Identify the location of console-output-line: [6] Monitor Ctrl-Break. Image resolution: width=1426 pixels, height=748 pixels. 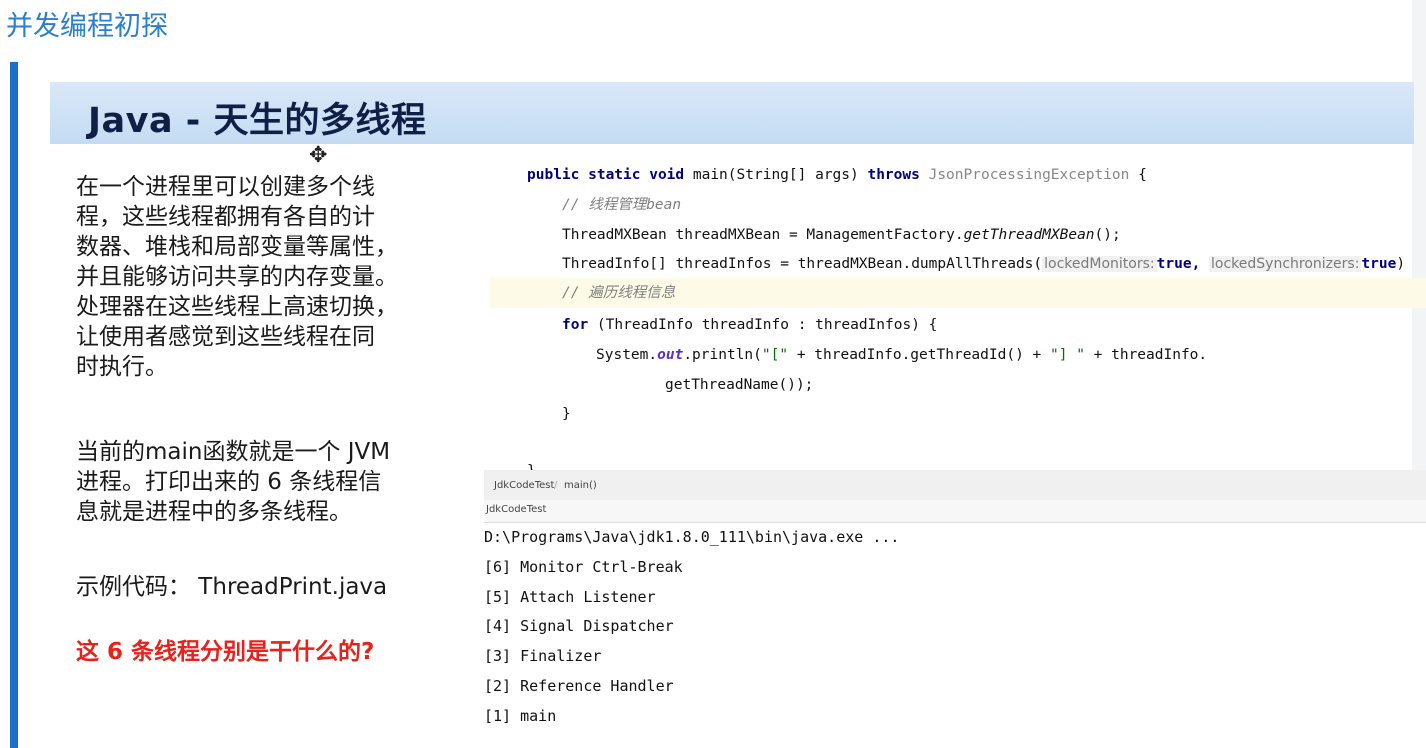
(583, 567).